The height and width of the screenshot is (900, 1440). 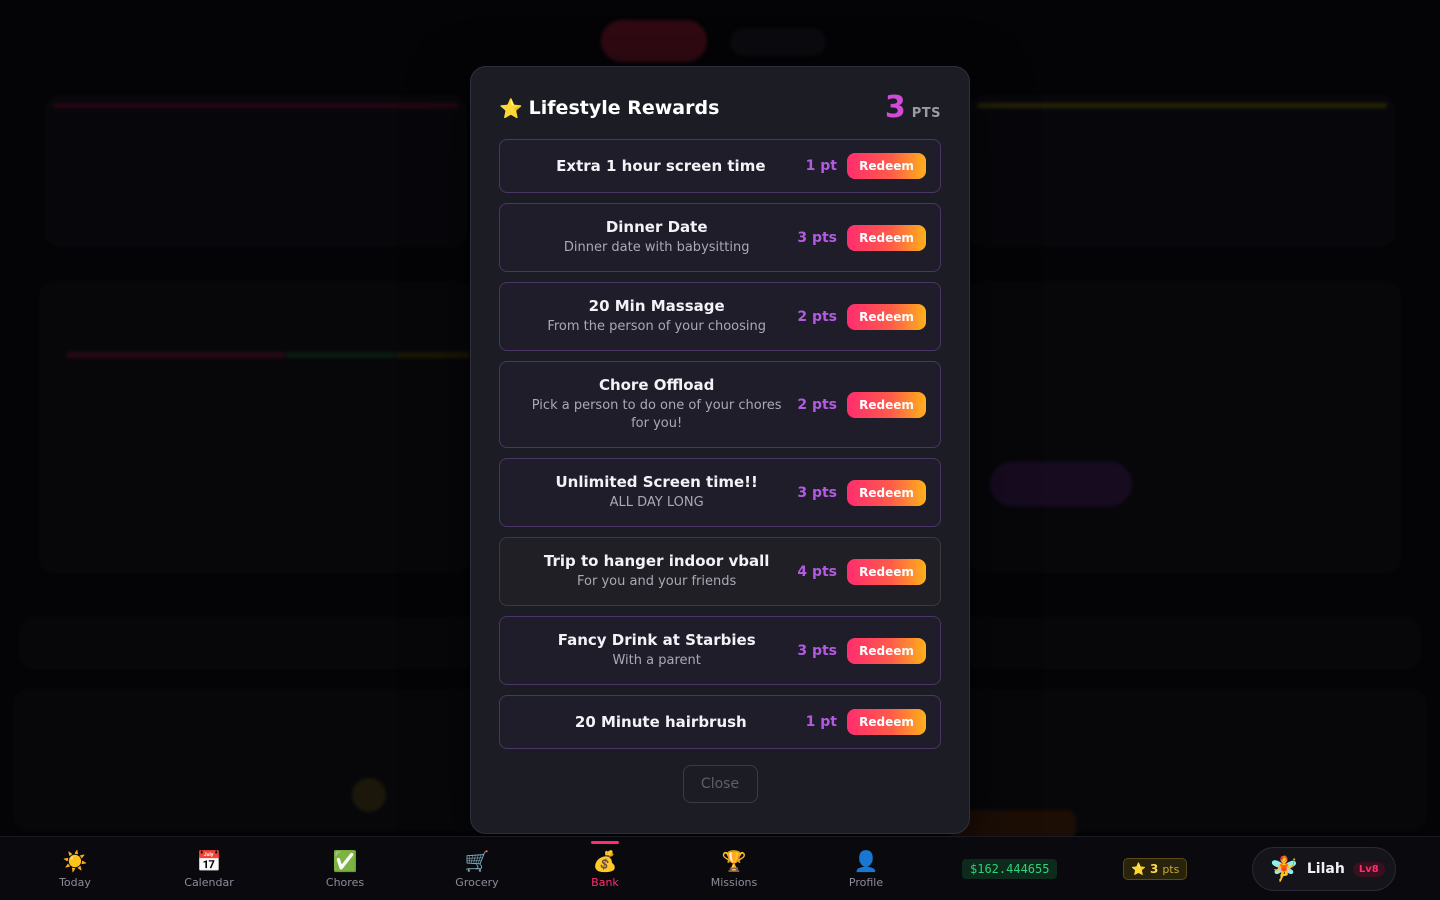 I want to click on nav-item-calendar: 📅 Calendar, so click(x=209, y=868).